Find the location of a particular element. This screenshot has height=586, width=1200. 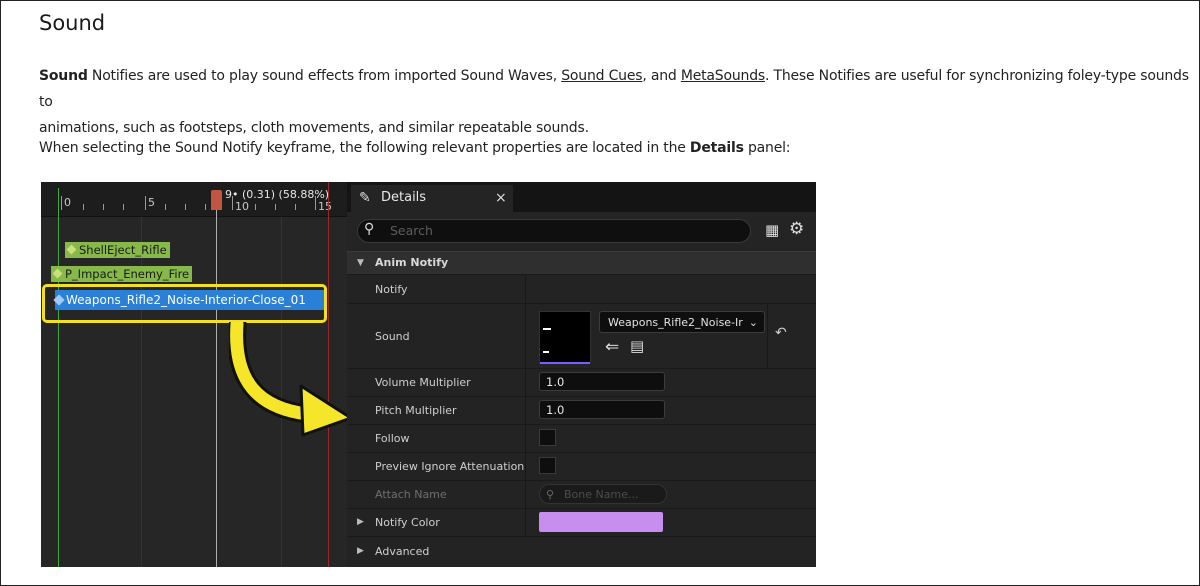

selected-notify-label: Weapons_Rifle2_Noise-Interior-Close_01 is located at coordinates (186, 300).